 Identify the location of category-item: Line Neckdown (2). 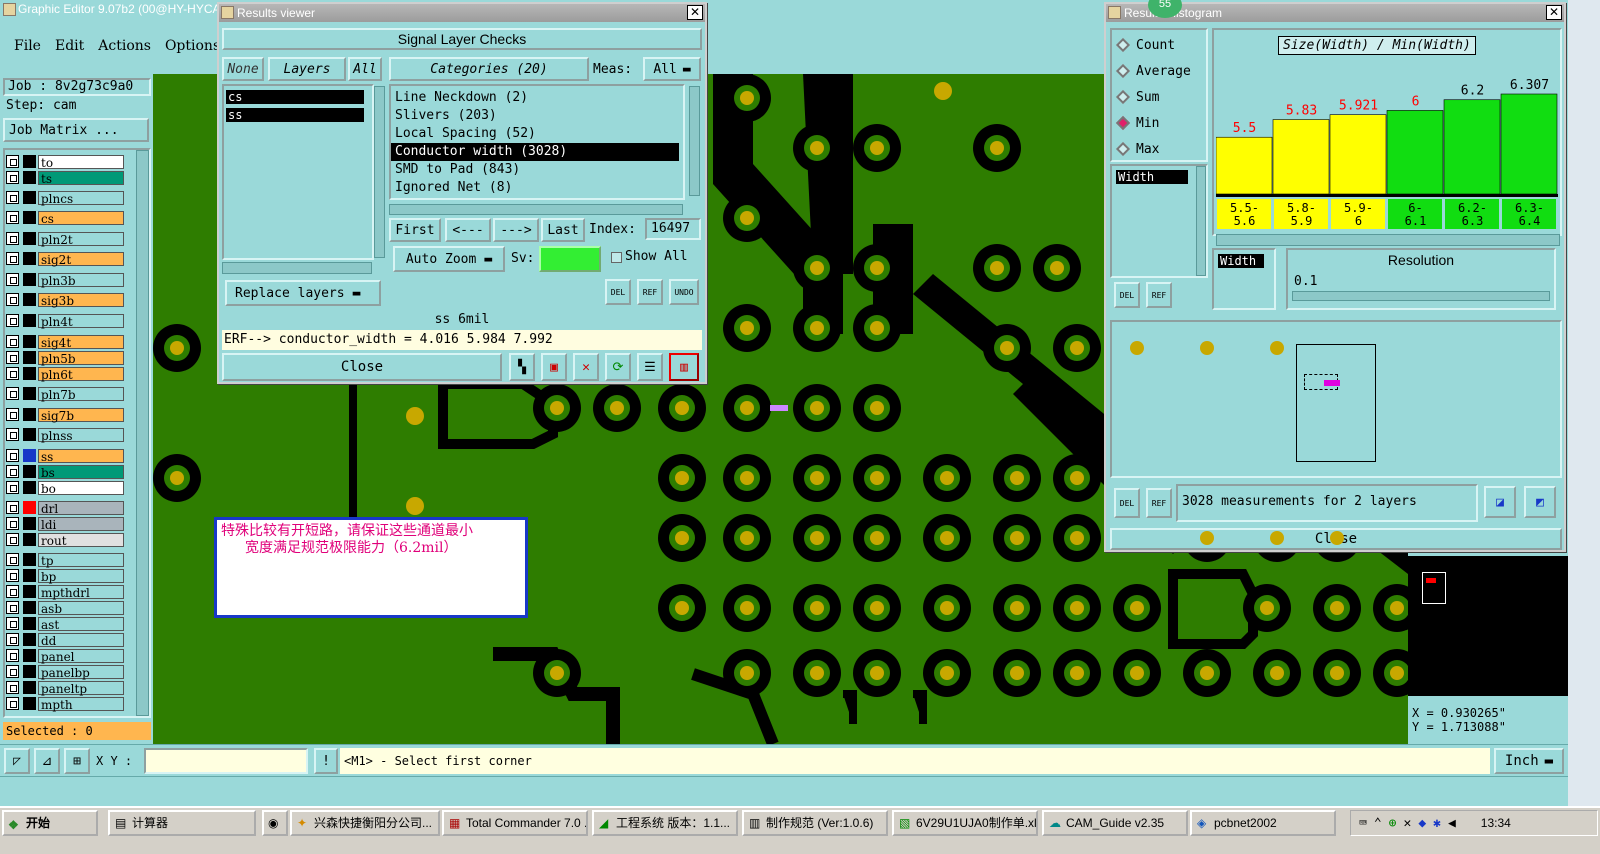
(537, 98).